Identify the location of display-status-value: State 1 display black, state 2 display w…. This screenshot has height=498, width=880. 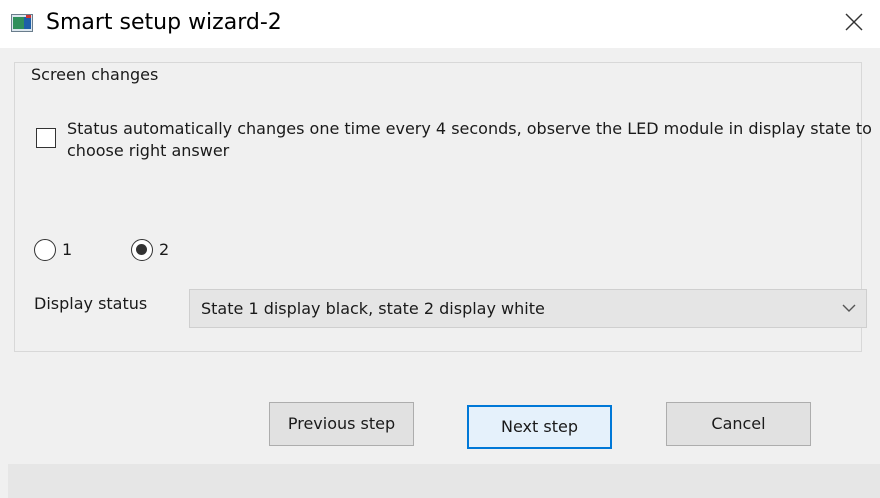
(373, 308).